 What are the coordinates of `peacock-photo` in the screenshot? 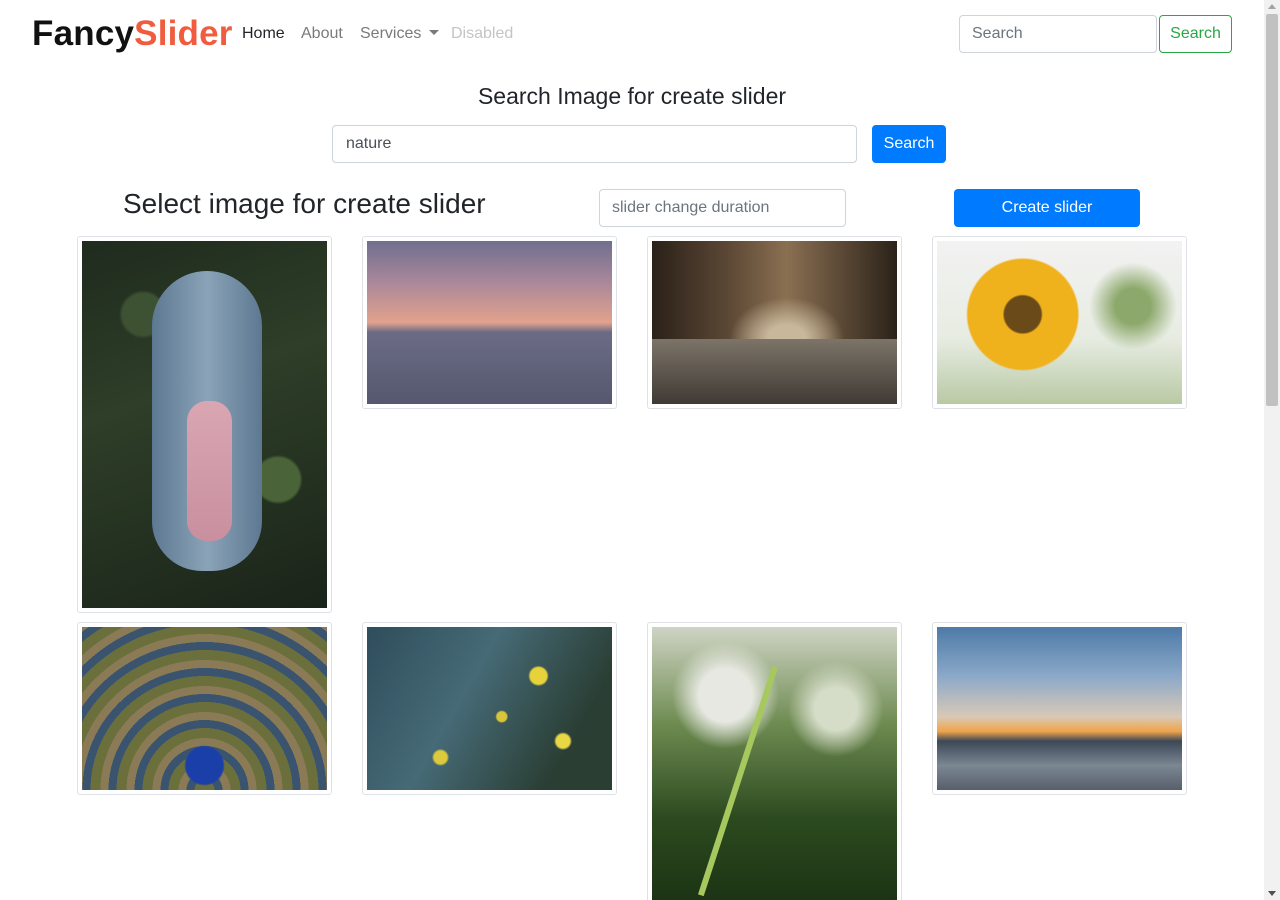 It's located at (204, 708).